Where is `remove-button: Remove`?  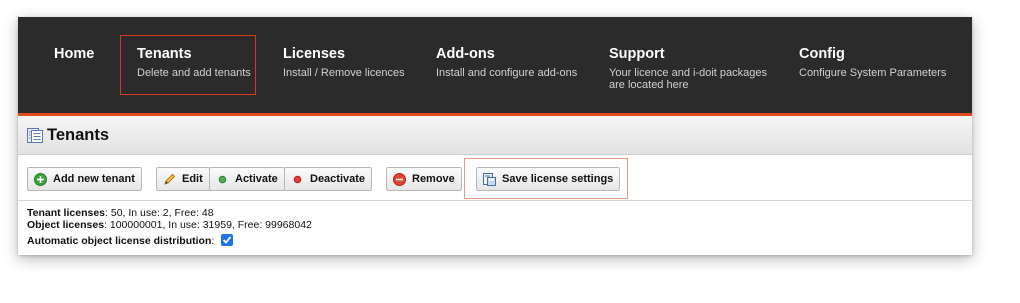 remove-button: Remove is located at coordinates (424, 179).